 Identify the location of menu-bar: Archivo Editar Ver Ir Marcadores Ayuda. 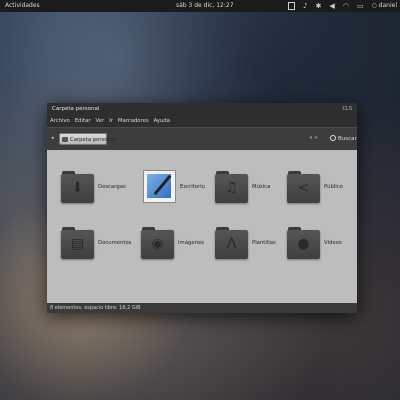
(202, 121).